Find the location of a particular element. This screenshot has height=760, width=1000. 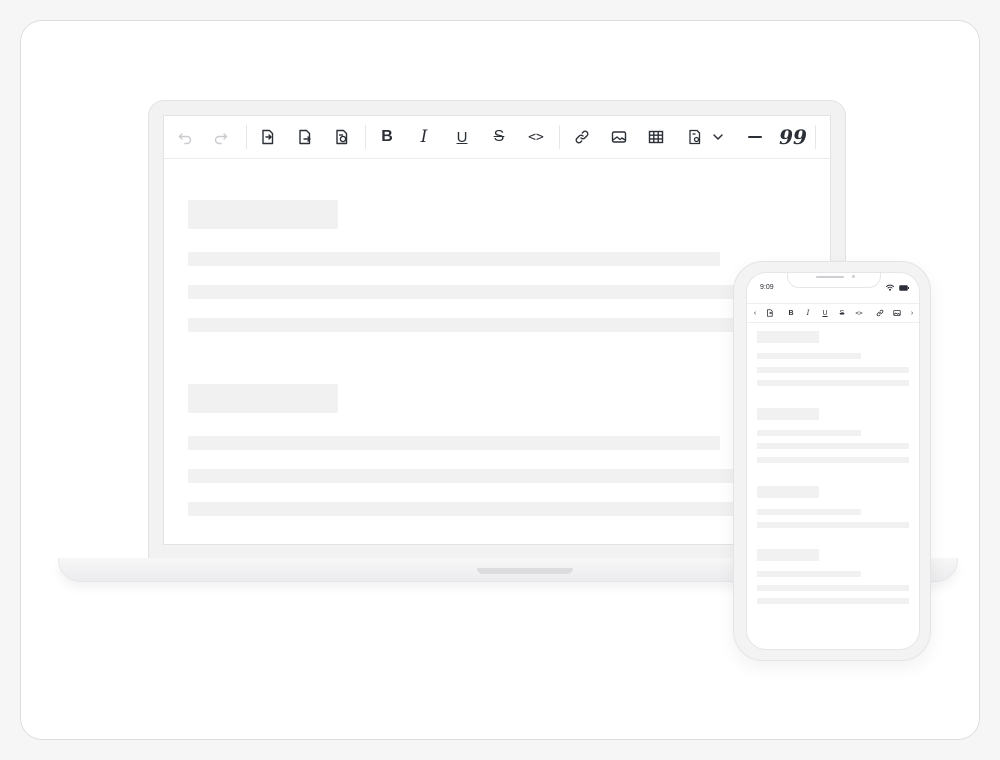

export-doc-button is located at coordinates (305, 137).